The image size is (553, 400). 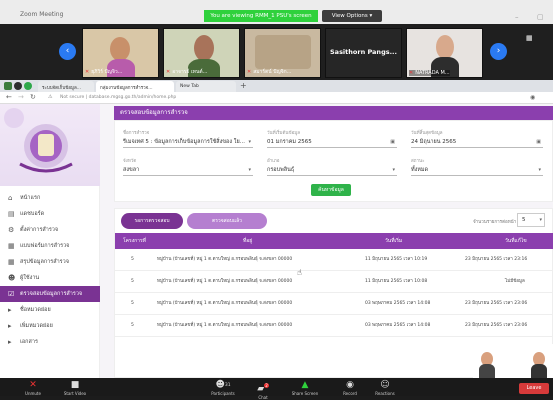 What do you see at coordinates (385, 388) in the screenshot?
I see `reactions-button: ☺ Reactions` at bounding box center [385, 388].